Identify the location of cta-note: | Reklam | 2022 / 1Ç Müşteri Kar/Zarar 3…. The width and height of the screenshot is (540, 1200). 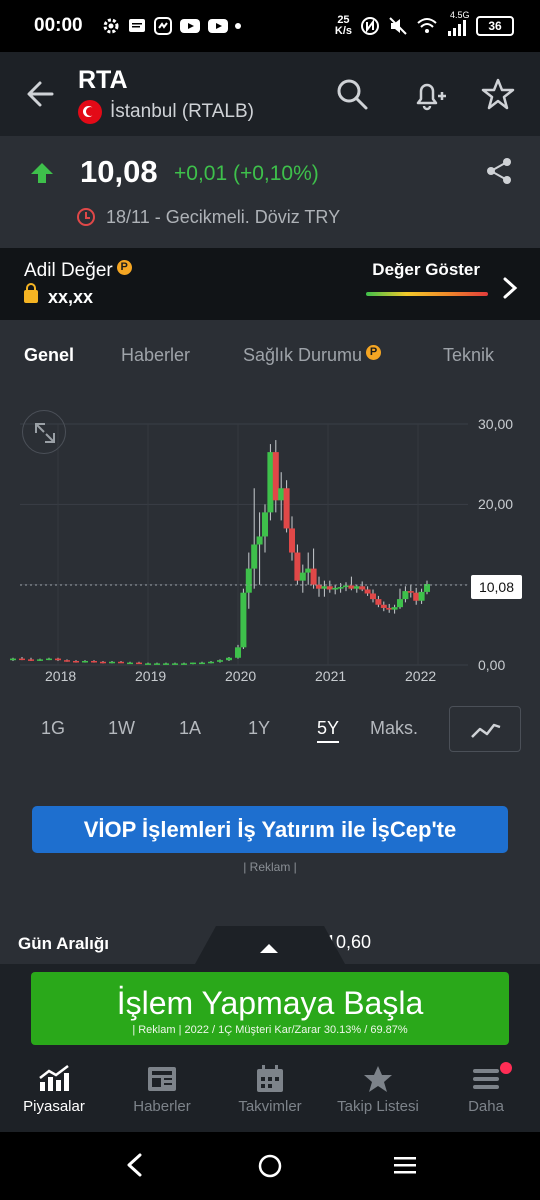
(270, 1030).